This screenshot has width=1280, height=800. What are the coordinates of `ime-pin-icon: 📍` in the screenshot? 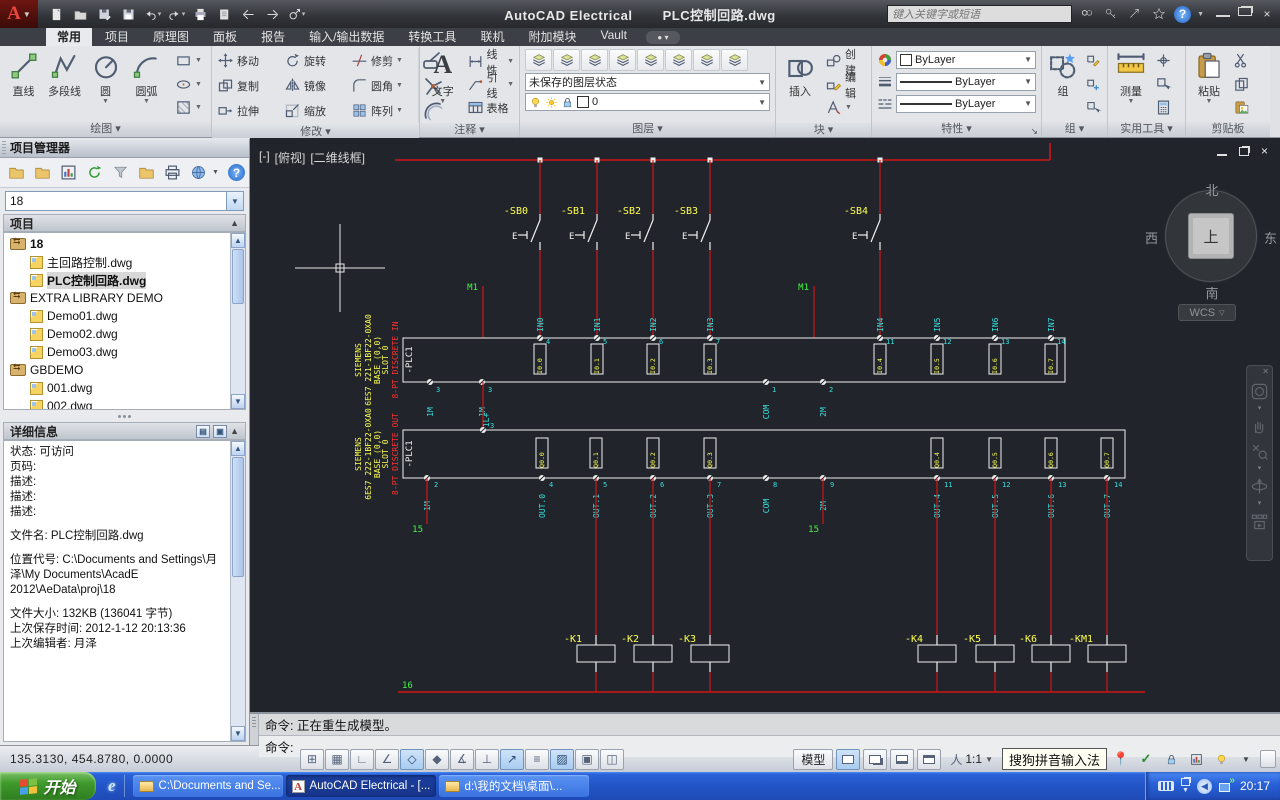 It's located at (1121, 759).